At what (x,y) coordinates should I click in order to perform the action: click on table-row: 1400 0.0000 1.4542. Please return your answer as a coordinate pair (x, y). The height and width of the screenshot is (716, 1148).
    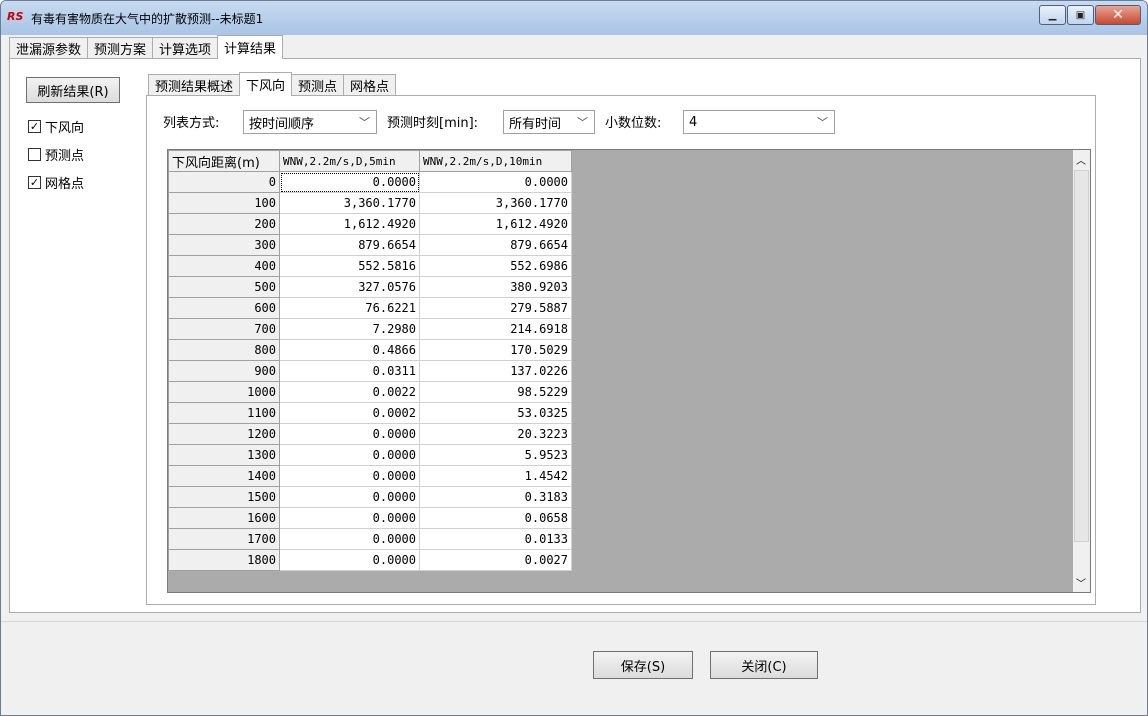
    Looking at the image, I should click on (370, 476).